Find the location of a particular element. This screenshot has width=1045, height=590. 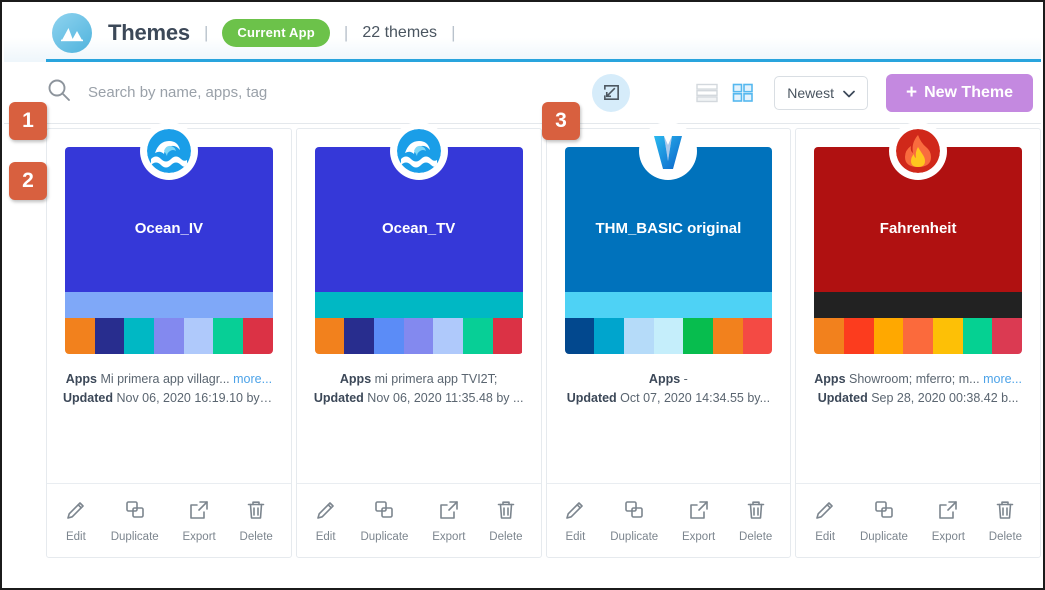

list-view-icon is located at coordinates (707, 93).